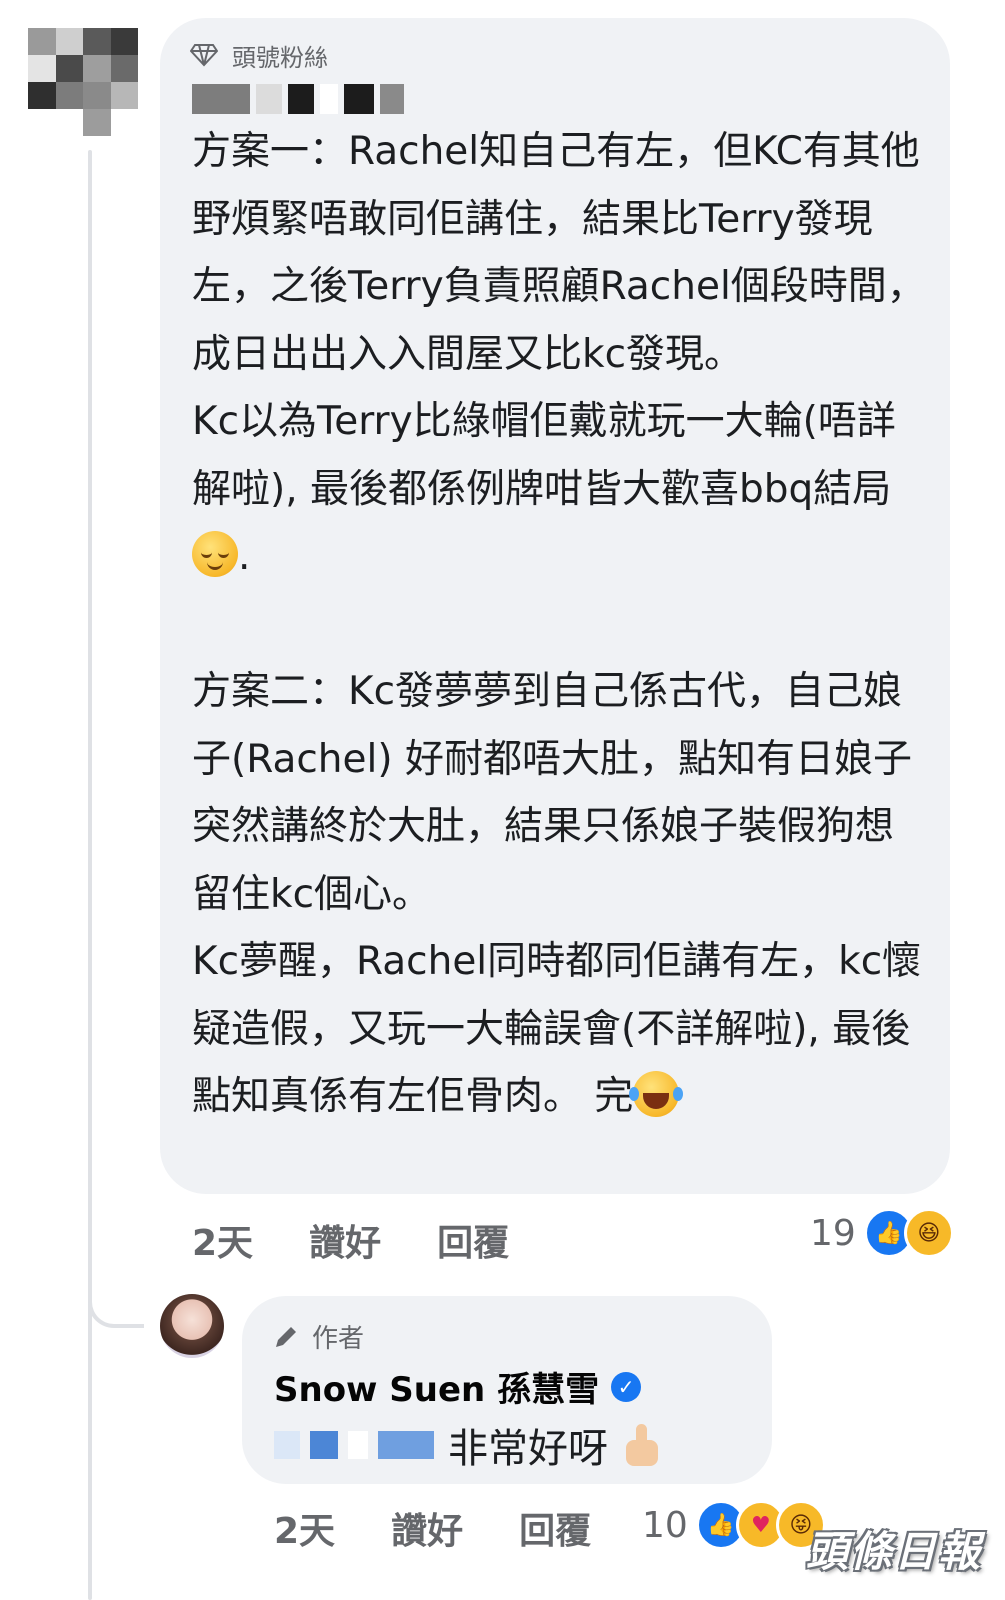 The height and width of the screenshot is (1600, 1005). Describe the element at coordinates (280, 57) in the screenshot. I see `badge-label: 頭號粉絲` at that location.